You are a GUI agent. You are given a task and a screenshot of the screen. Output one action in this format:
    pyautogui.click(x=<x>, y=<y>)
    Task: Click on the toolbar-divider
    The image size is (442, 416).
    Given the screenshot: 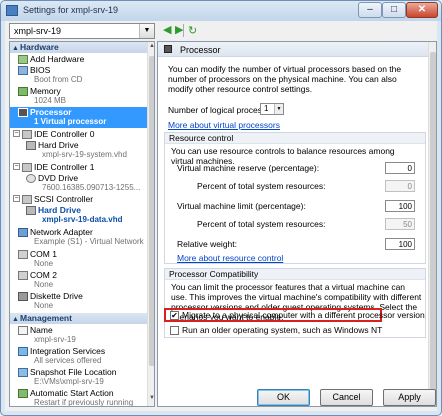 What is the action you would take?
    pyautogui.click(x=183, y=30)
    